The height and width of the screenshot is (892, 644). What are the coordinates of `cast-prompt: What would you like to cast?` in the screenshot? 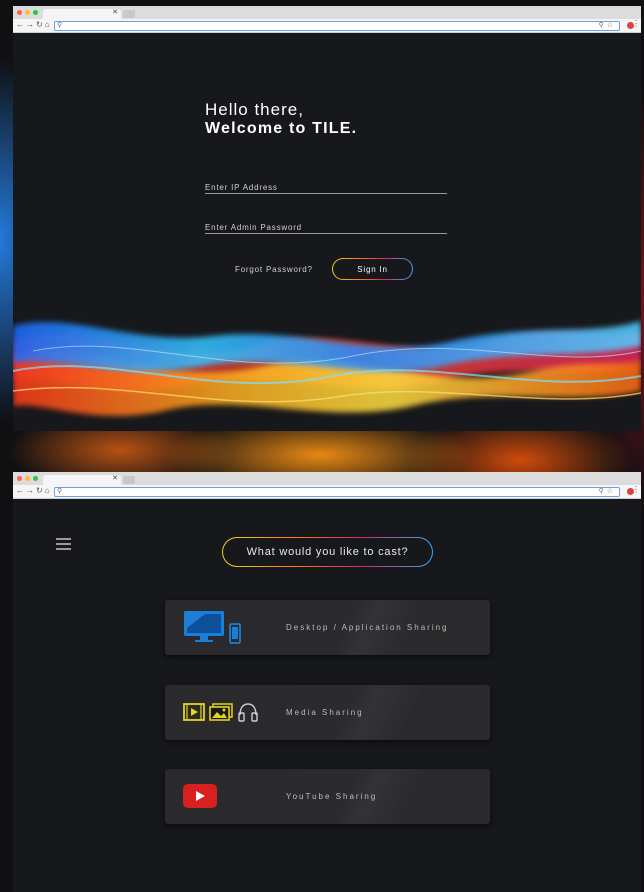 It's located at (327, 552).